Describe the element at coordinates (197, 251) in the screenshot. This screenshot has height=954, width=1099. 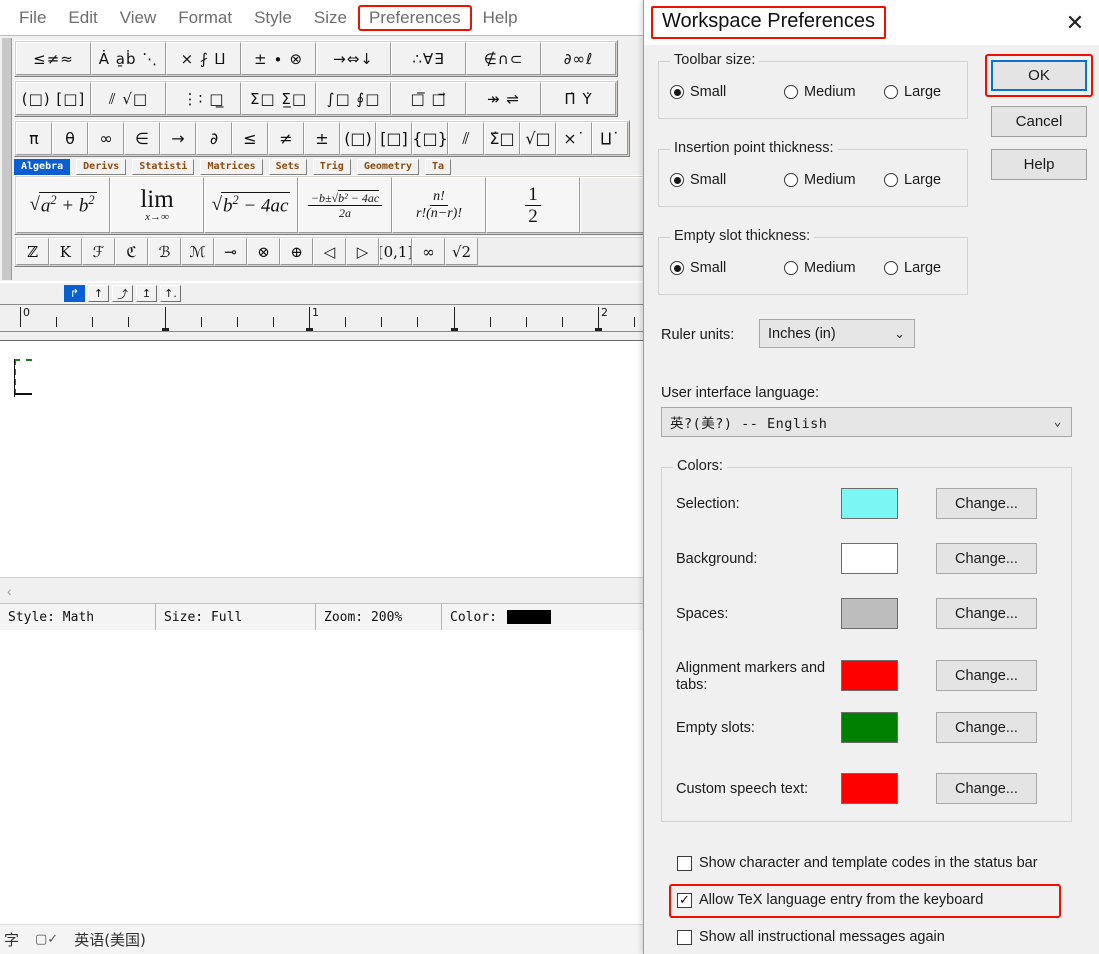
I see `symbol-button-r4-5: ℳ` at that location.